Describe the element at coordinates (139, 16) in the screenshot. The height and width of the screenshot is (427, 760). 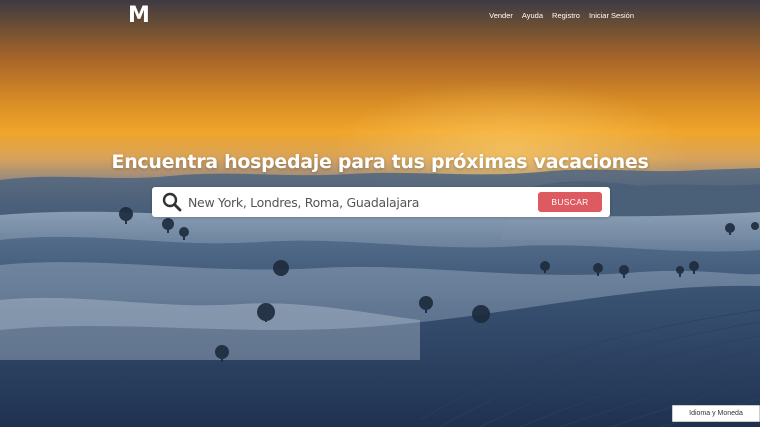
I see `site-logo: M` at that location.